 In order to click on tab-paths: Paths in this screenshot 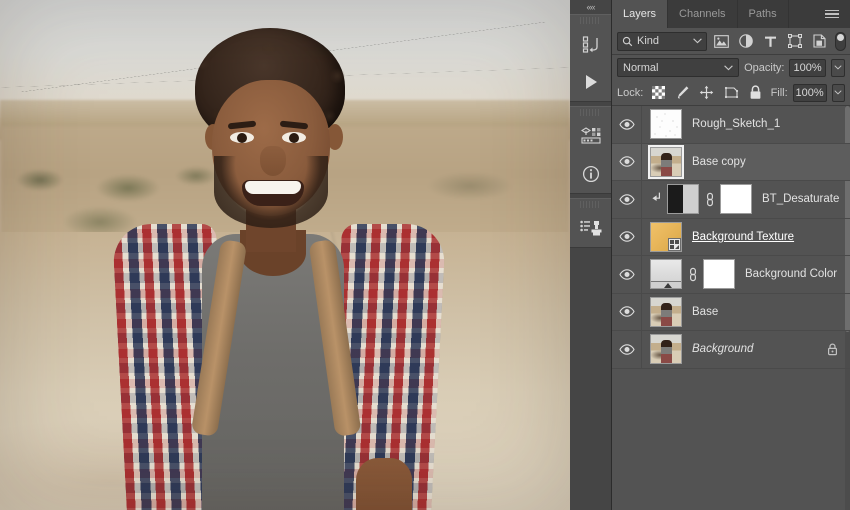, I will do `click(763, 14)`.